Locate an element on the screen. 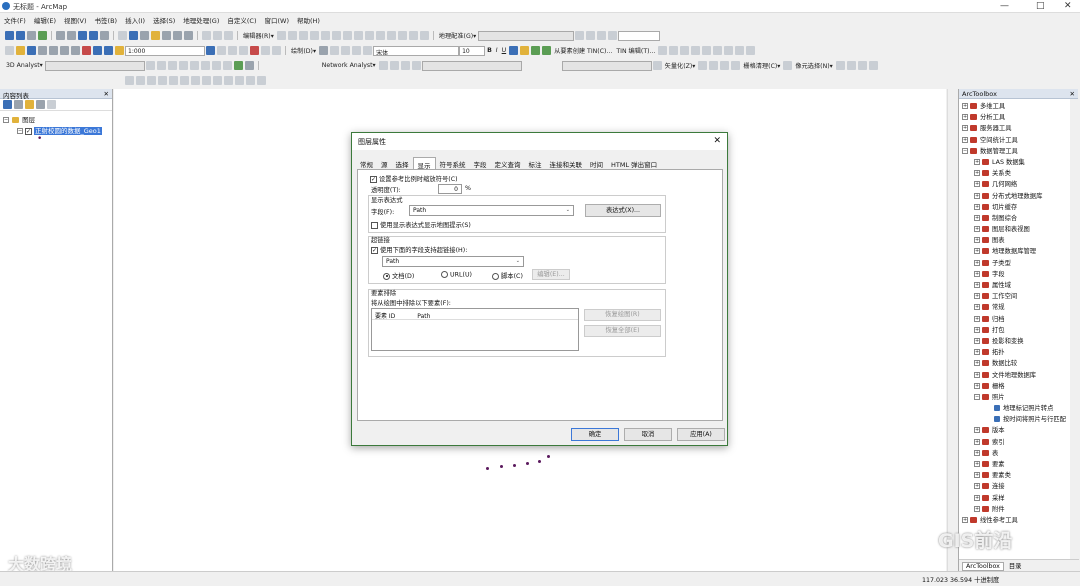 The image size is (1080, 586). network-combo is located at coordinates (471, 65).